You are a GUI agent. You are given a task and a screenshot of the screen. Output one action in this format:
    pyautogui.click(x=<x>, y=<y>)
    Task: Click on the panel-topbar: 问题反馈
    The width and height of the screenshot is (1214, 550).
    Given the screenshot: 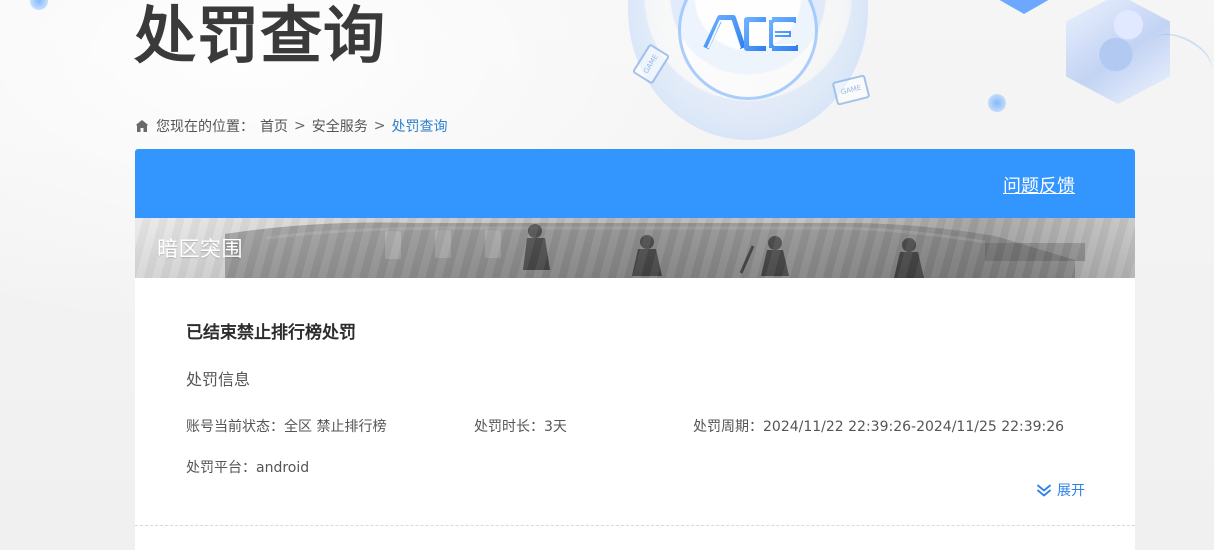 What is the action you would take?
    pyautogui.click(x=635, y=183)
    